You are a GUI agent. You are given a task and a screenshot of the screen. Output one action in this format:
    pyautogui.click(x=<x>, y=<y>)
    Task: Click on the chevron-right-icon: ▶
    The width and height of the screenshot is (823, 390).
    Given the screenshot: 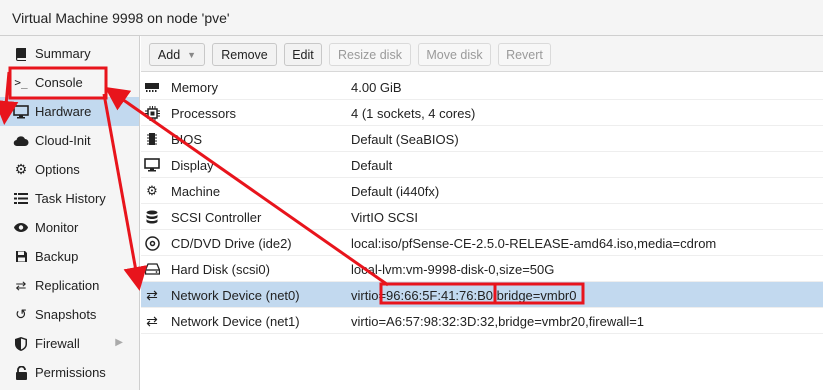 What is the action you would take?
    pyautogui.click(x=119, y=342)
    